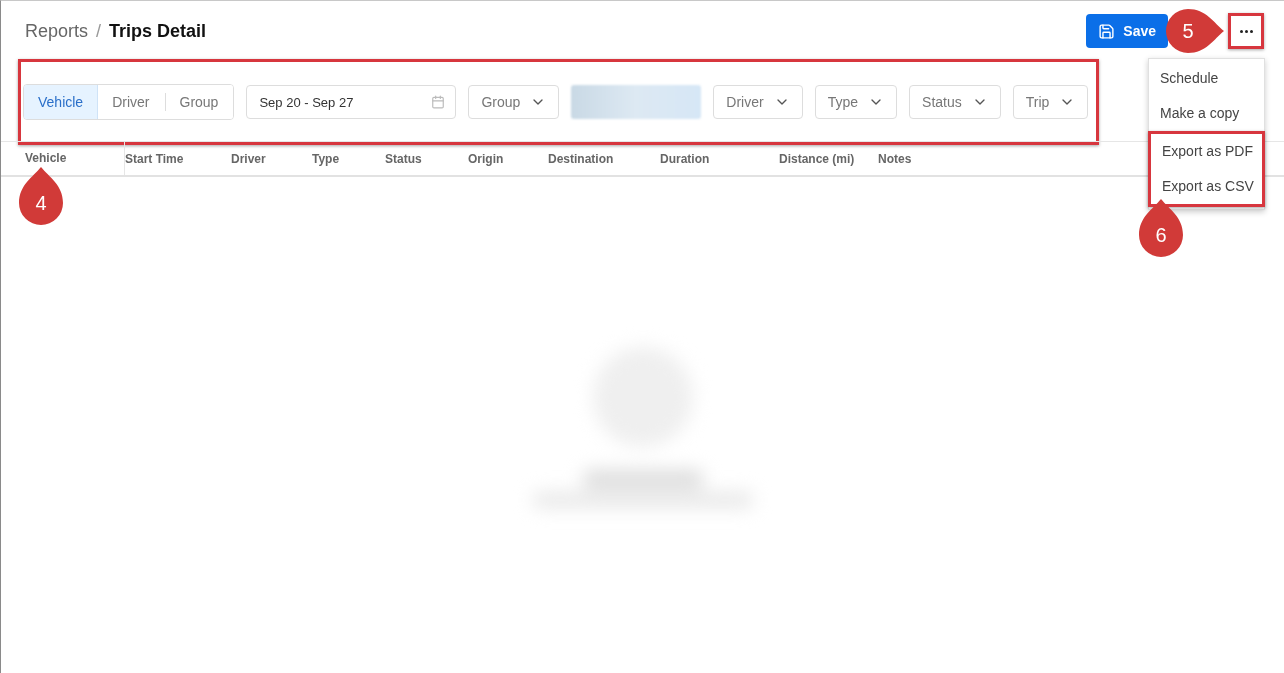  Describe the element at coordinates (155, 158) in the screenshot. I see `column-header: Start Time` at that location.